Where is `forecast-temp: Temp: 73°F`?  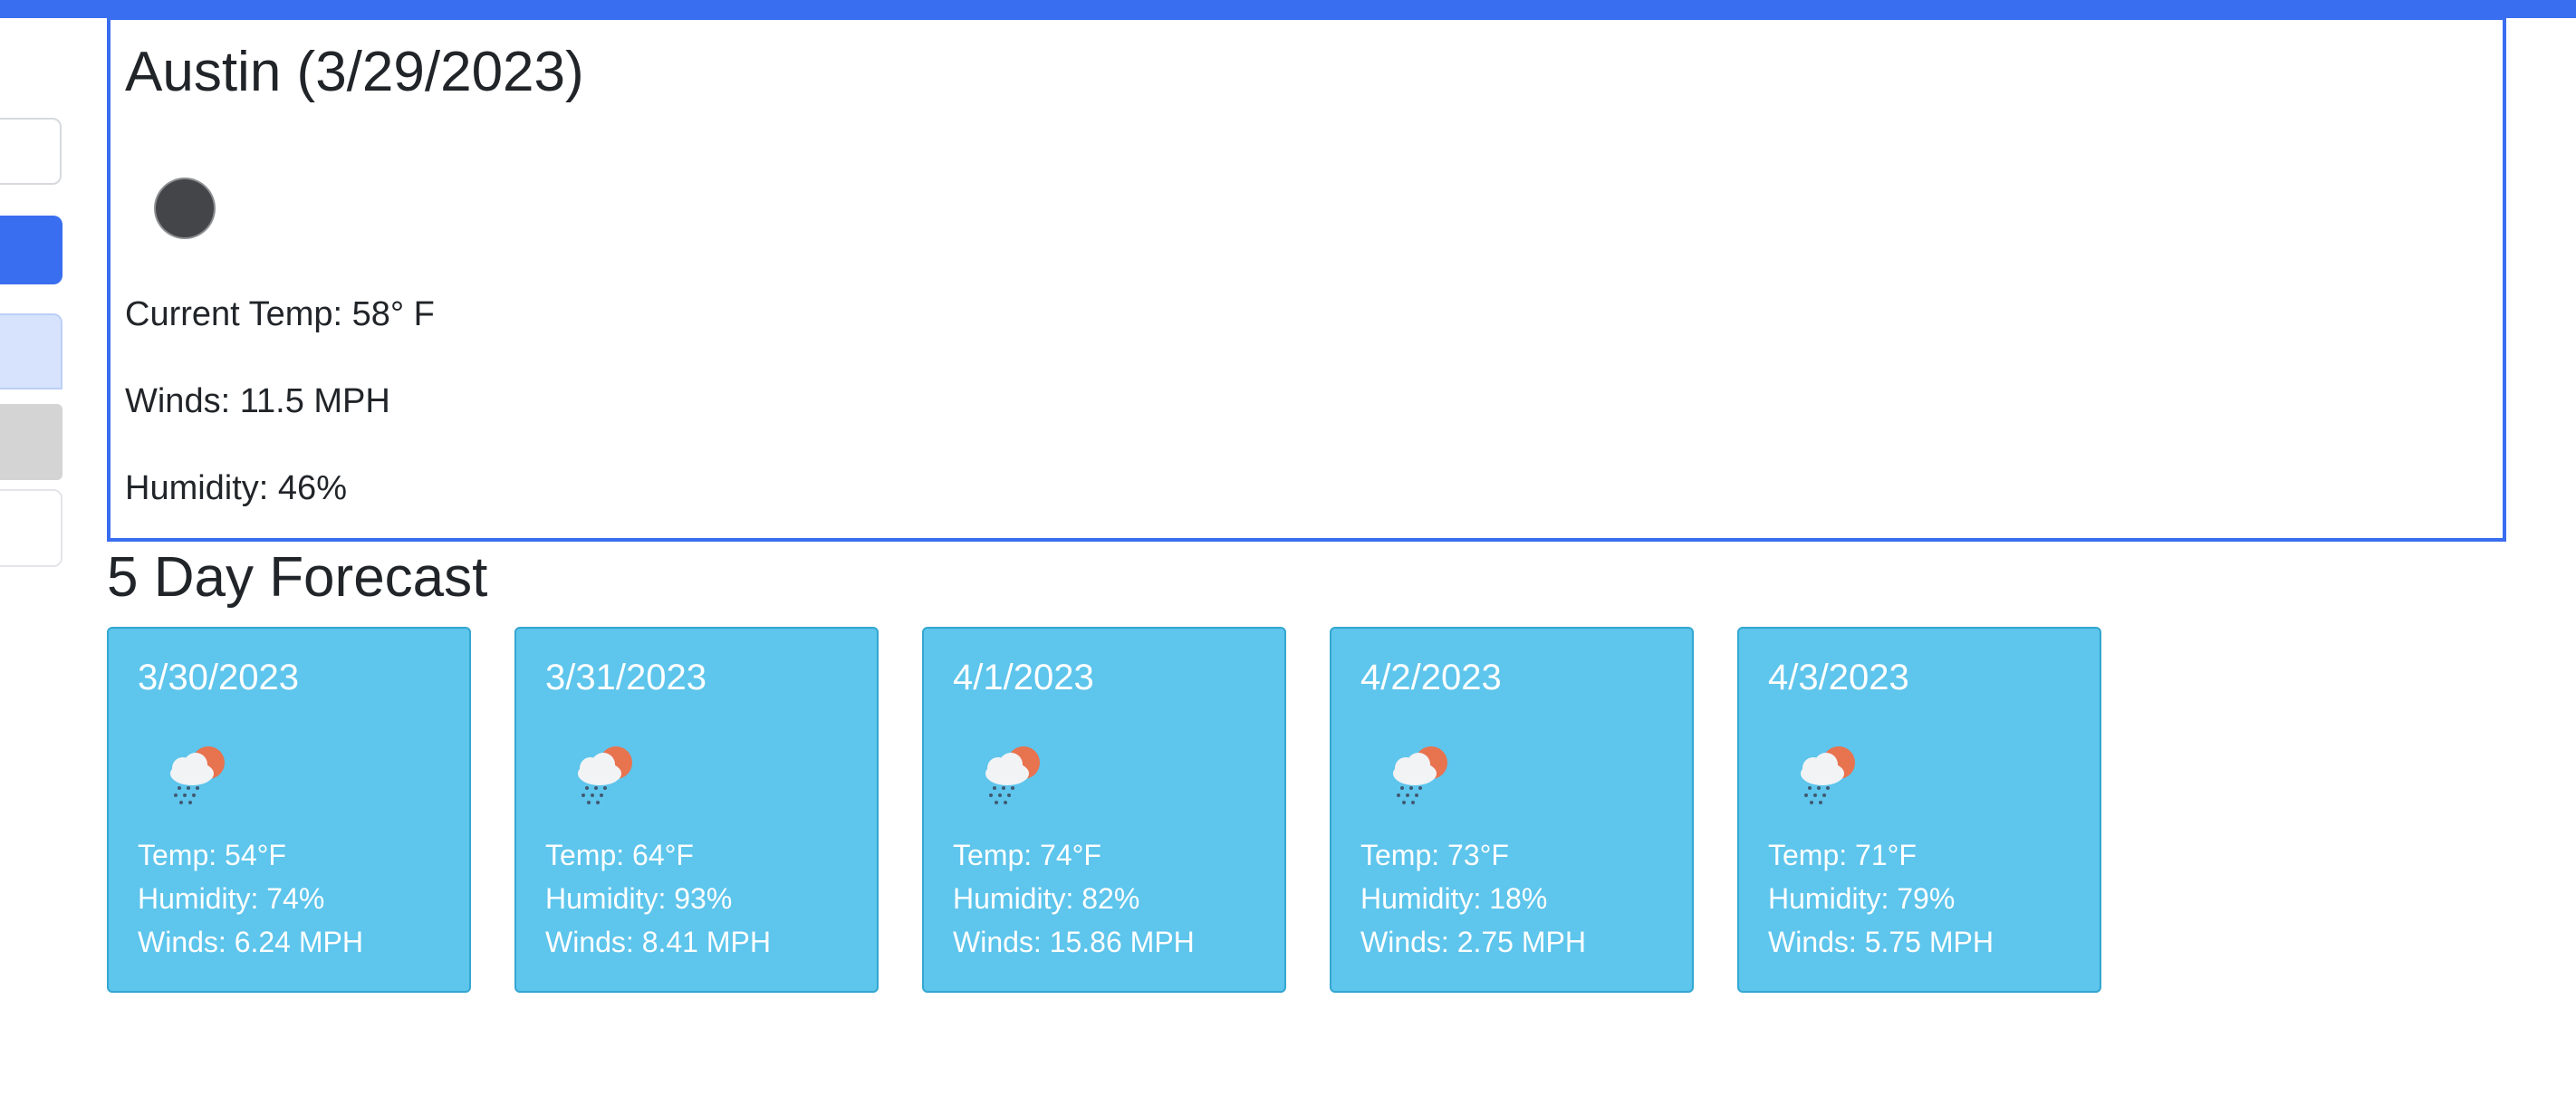
forecast-temp: Temp: 73°F is located at coordinates (1434, 855).